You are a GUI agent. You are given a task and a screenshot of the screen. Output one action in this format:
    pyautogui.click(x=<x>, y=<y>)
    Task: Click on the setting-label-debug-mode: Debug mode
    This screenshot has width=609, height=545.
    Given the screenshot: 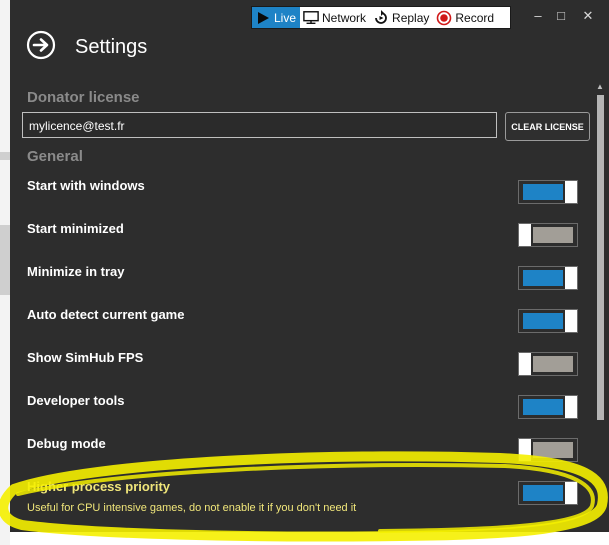 What is the action you would take?
    pyautogui.click(x=66, y=443)
    